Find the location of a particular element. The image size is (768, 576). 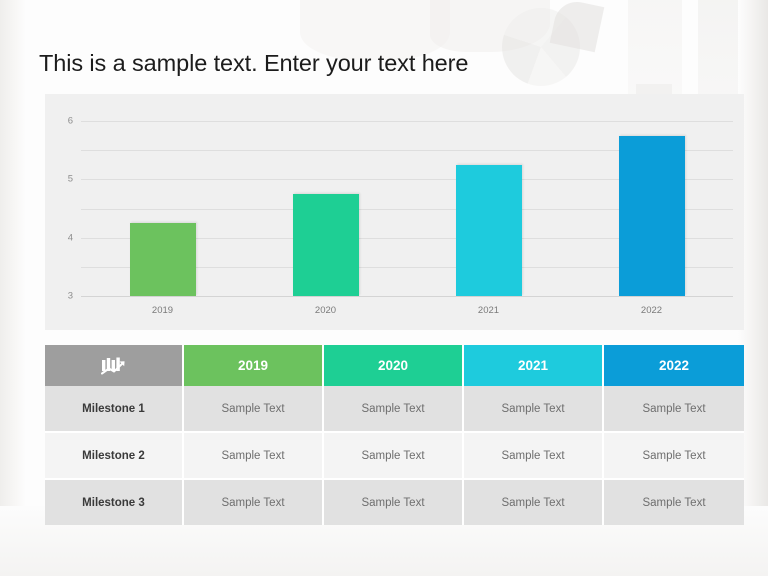

table-header-icon-cell is located at coordinates (114, 365).